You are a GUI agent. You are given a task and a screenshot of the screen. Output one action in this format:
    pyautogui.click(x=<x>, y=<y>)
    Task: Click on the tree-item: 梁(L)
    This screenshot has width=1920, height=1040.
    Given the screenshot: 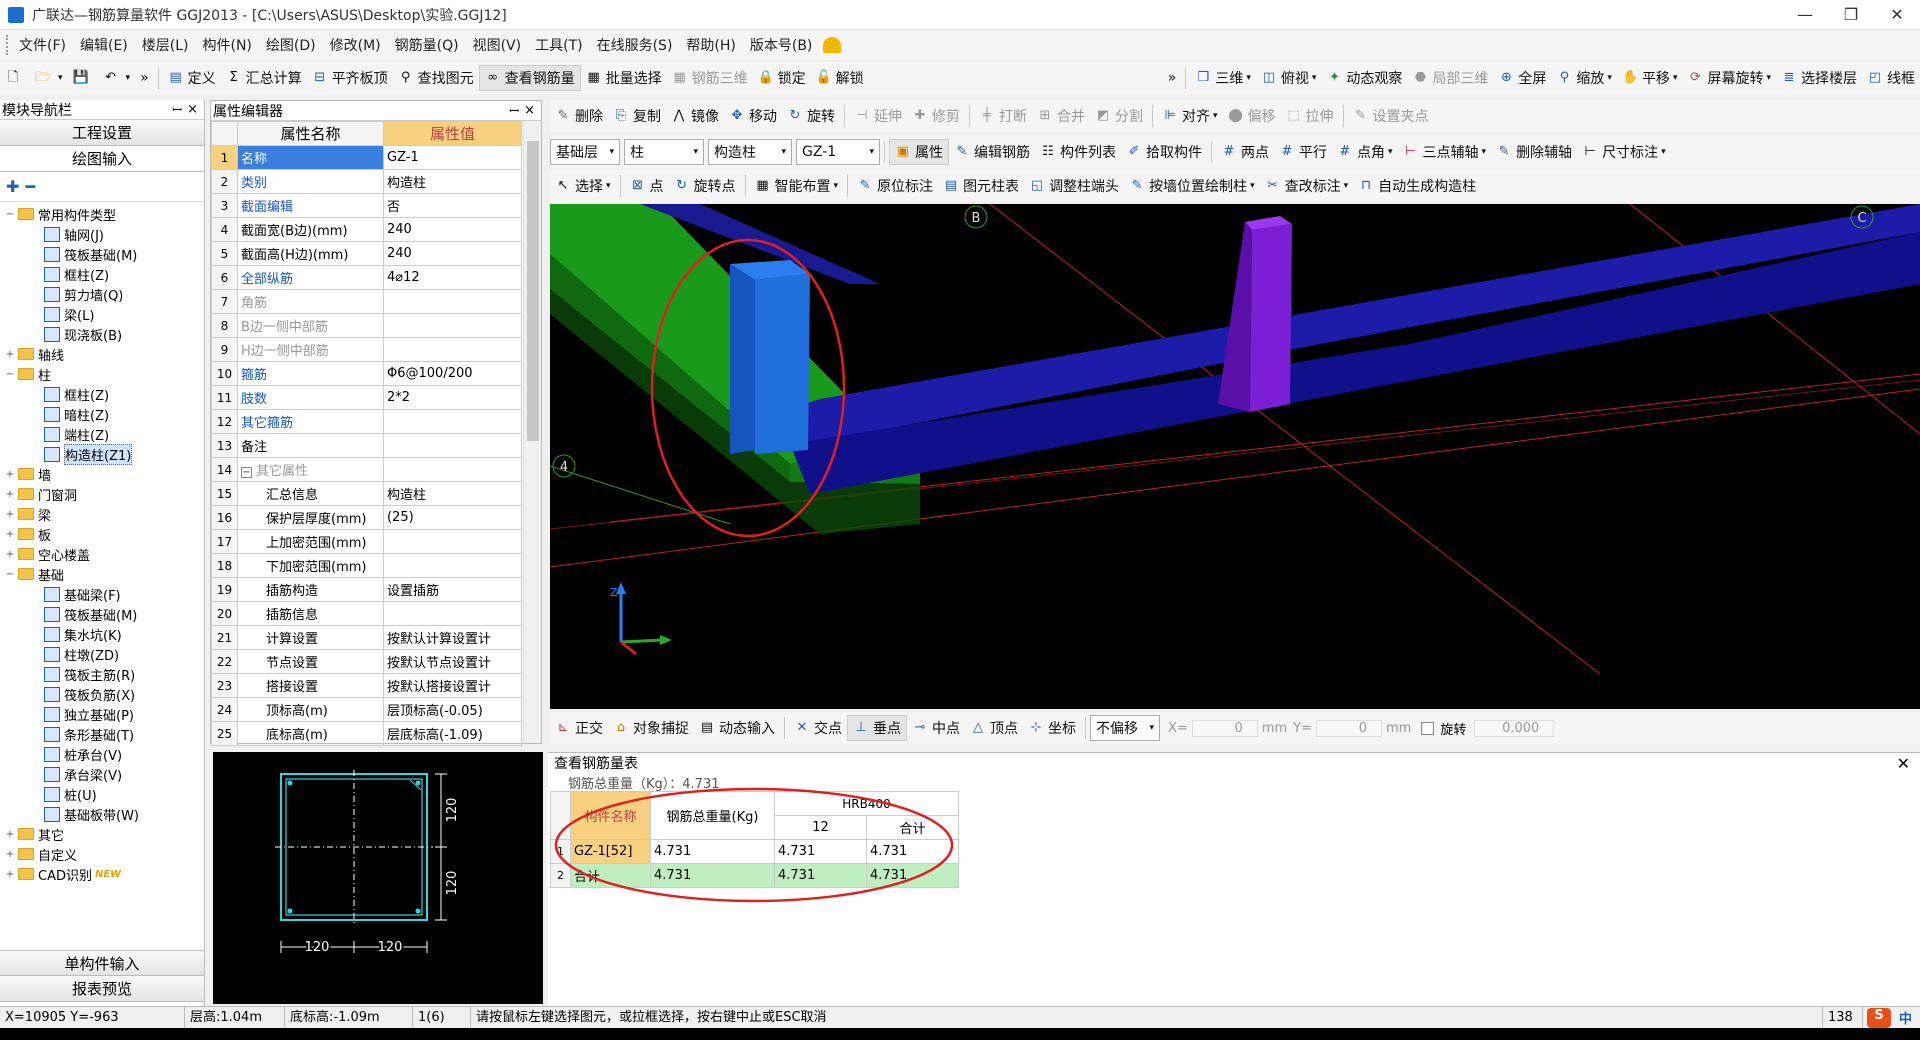 What is the action you would take?
    pyautogui.click(x=102, y=314)
    